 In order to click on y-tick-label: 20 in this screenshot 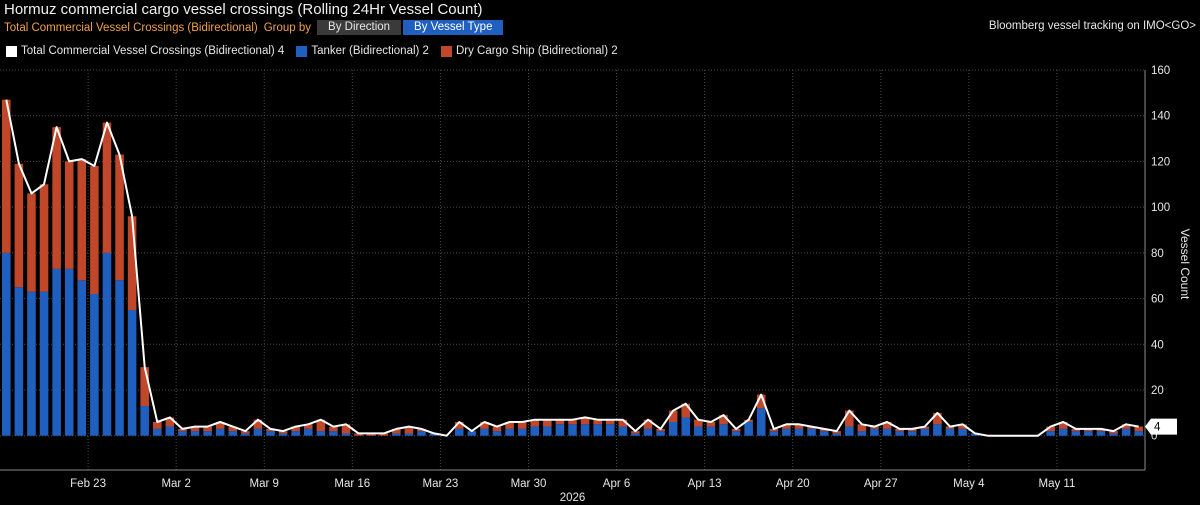, I will do `click(1157, 391)`.